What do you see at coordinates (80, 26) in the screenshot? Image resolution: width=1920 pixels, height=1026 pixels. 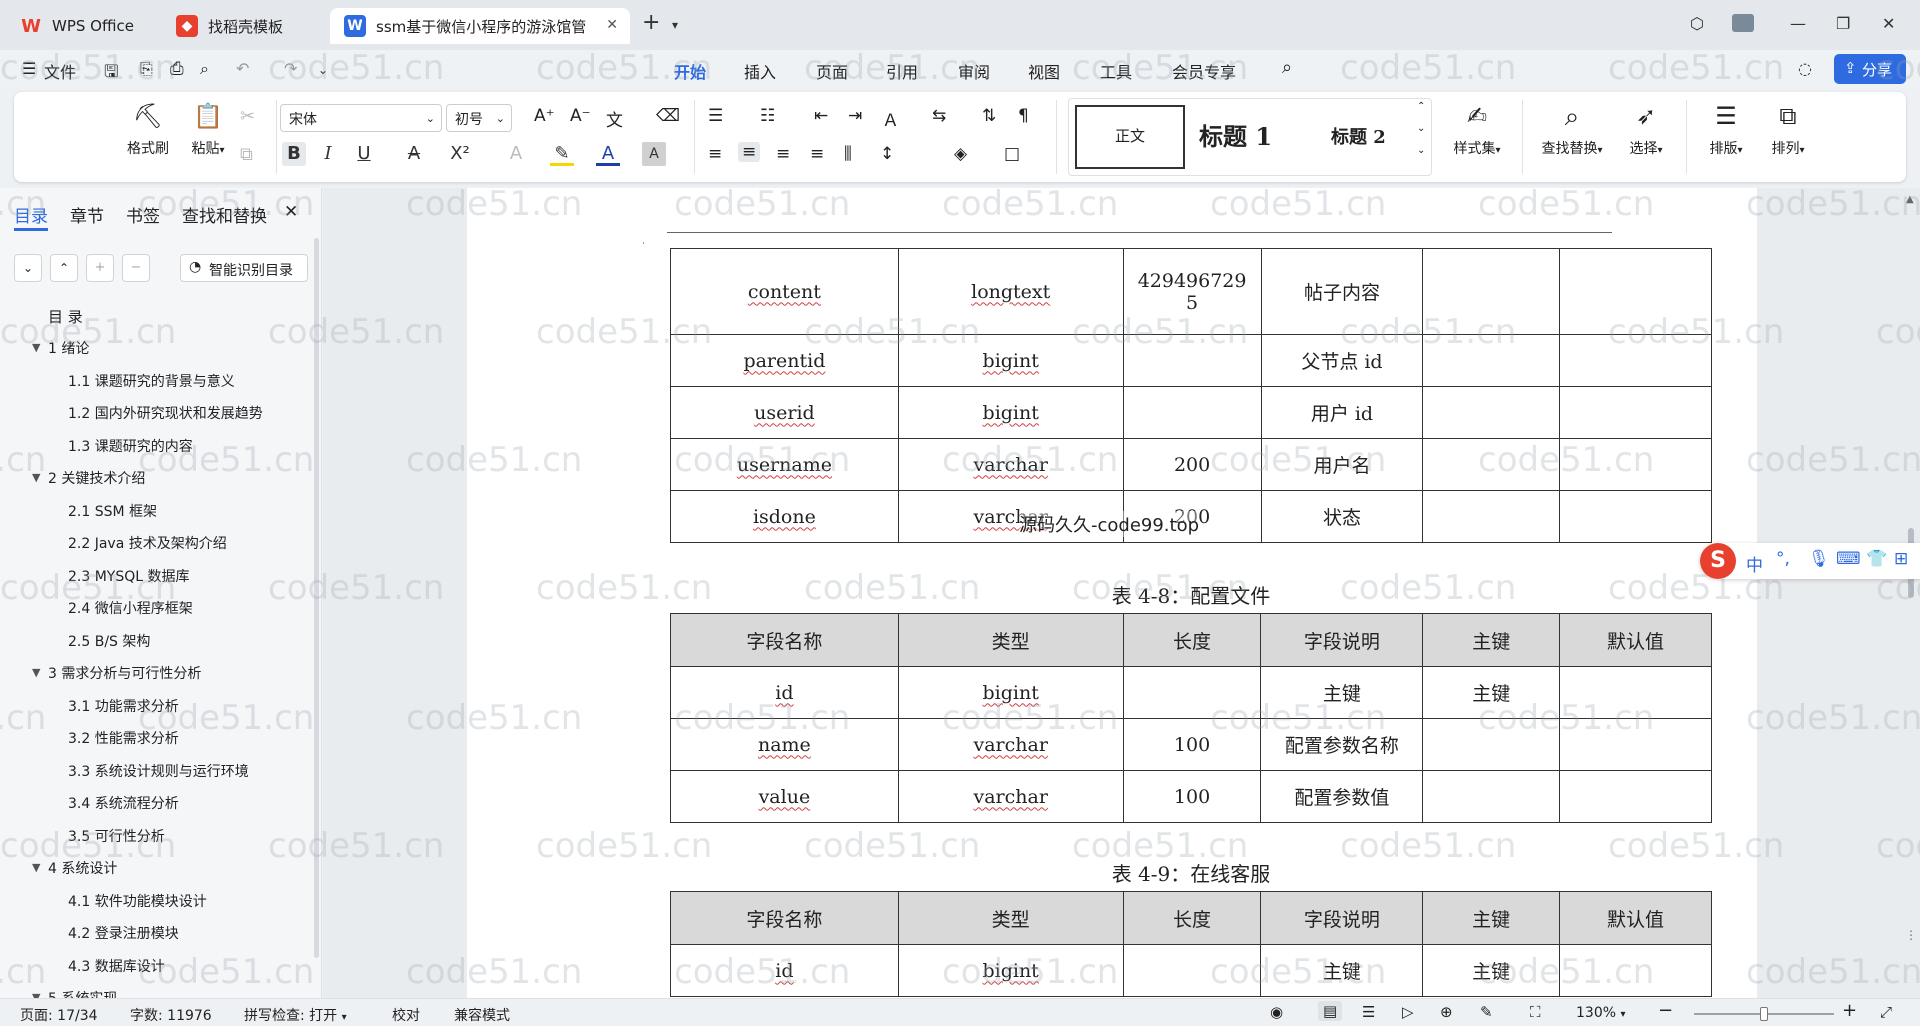 I see `tab-wps-office: W WPS Office` at bounding box center [80, 26].